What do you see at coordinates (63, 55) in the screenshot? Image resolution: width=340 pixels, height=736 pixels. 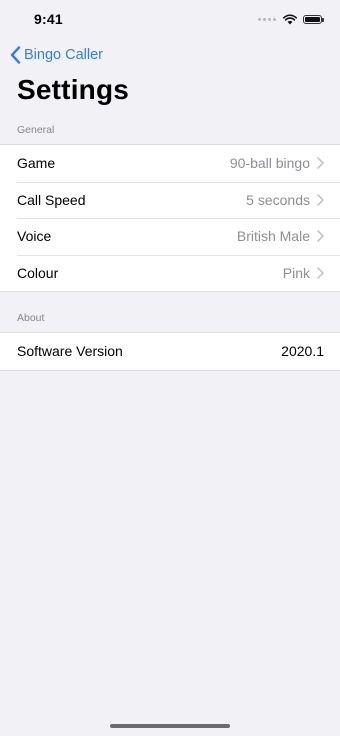 I see `back-button-label: Bingo Caller` at bounding box center [63, 55].